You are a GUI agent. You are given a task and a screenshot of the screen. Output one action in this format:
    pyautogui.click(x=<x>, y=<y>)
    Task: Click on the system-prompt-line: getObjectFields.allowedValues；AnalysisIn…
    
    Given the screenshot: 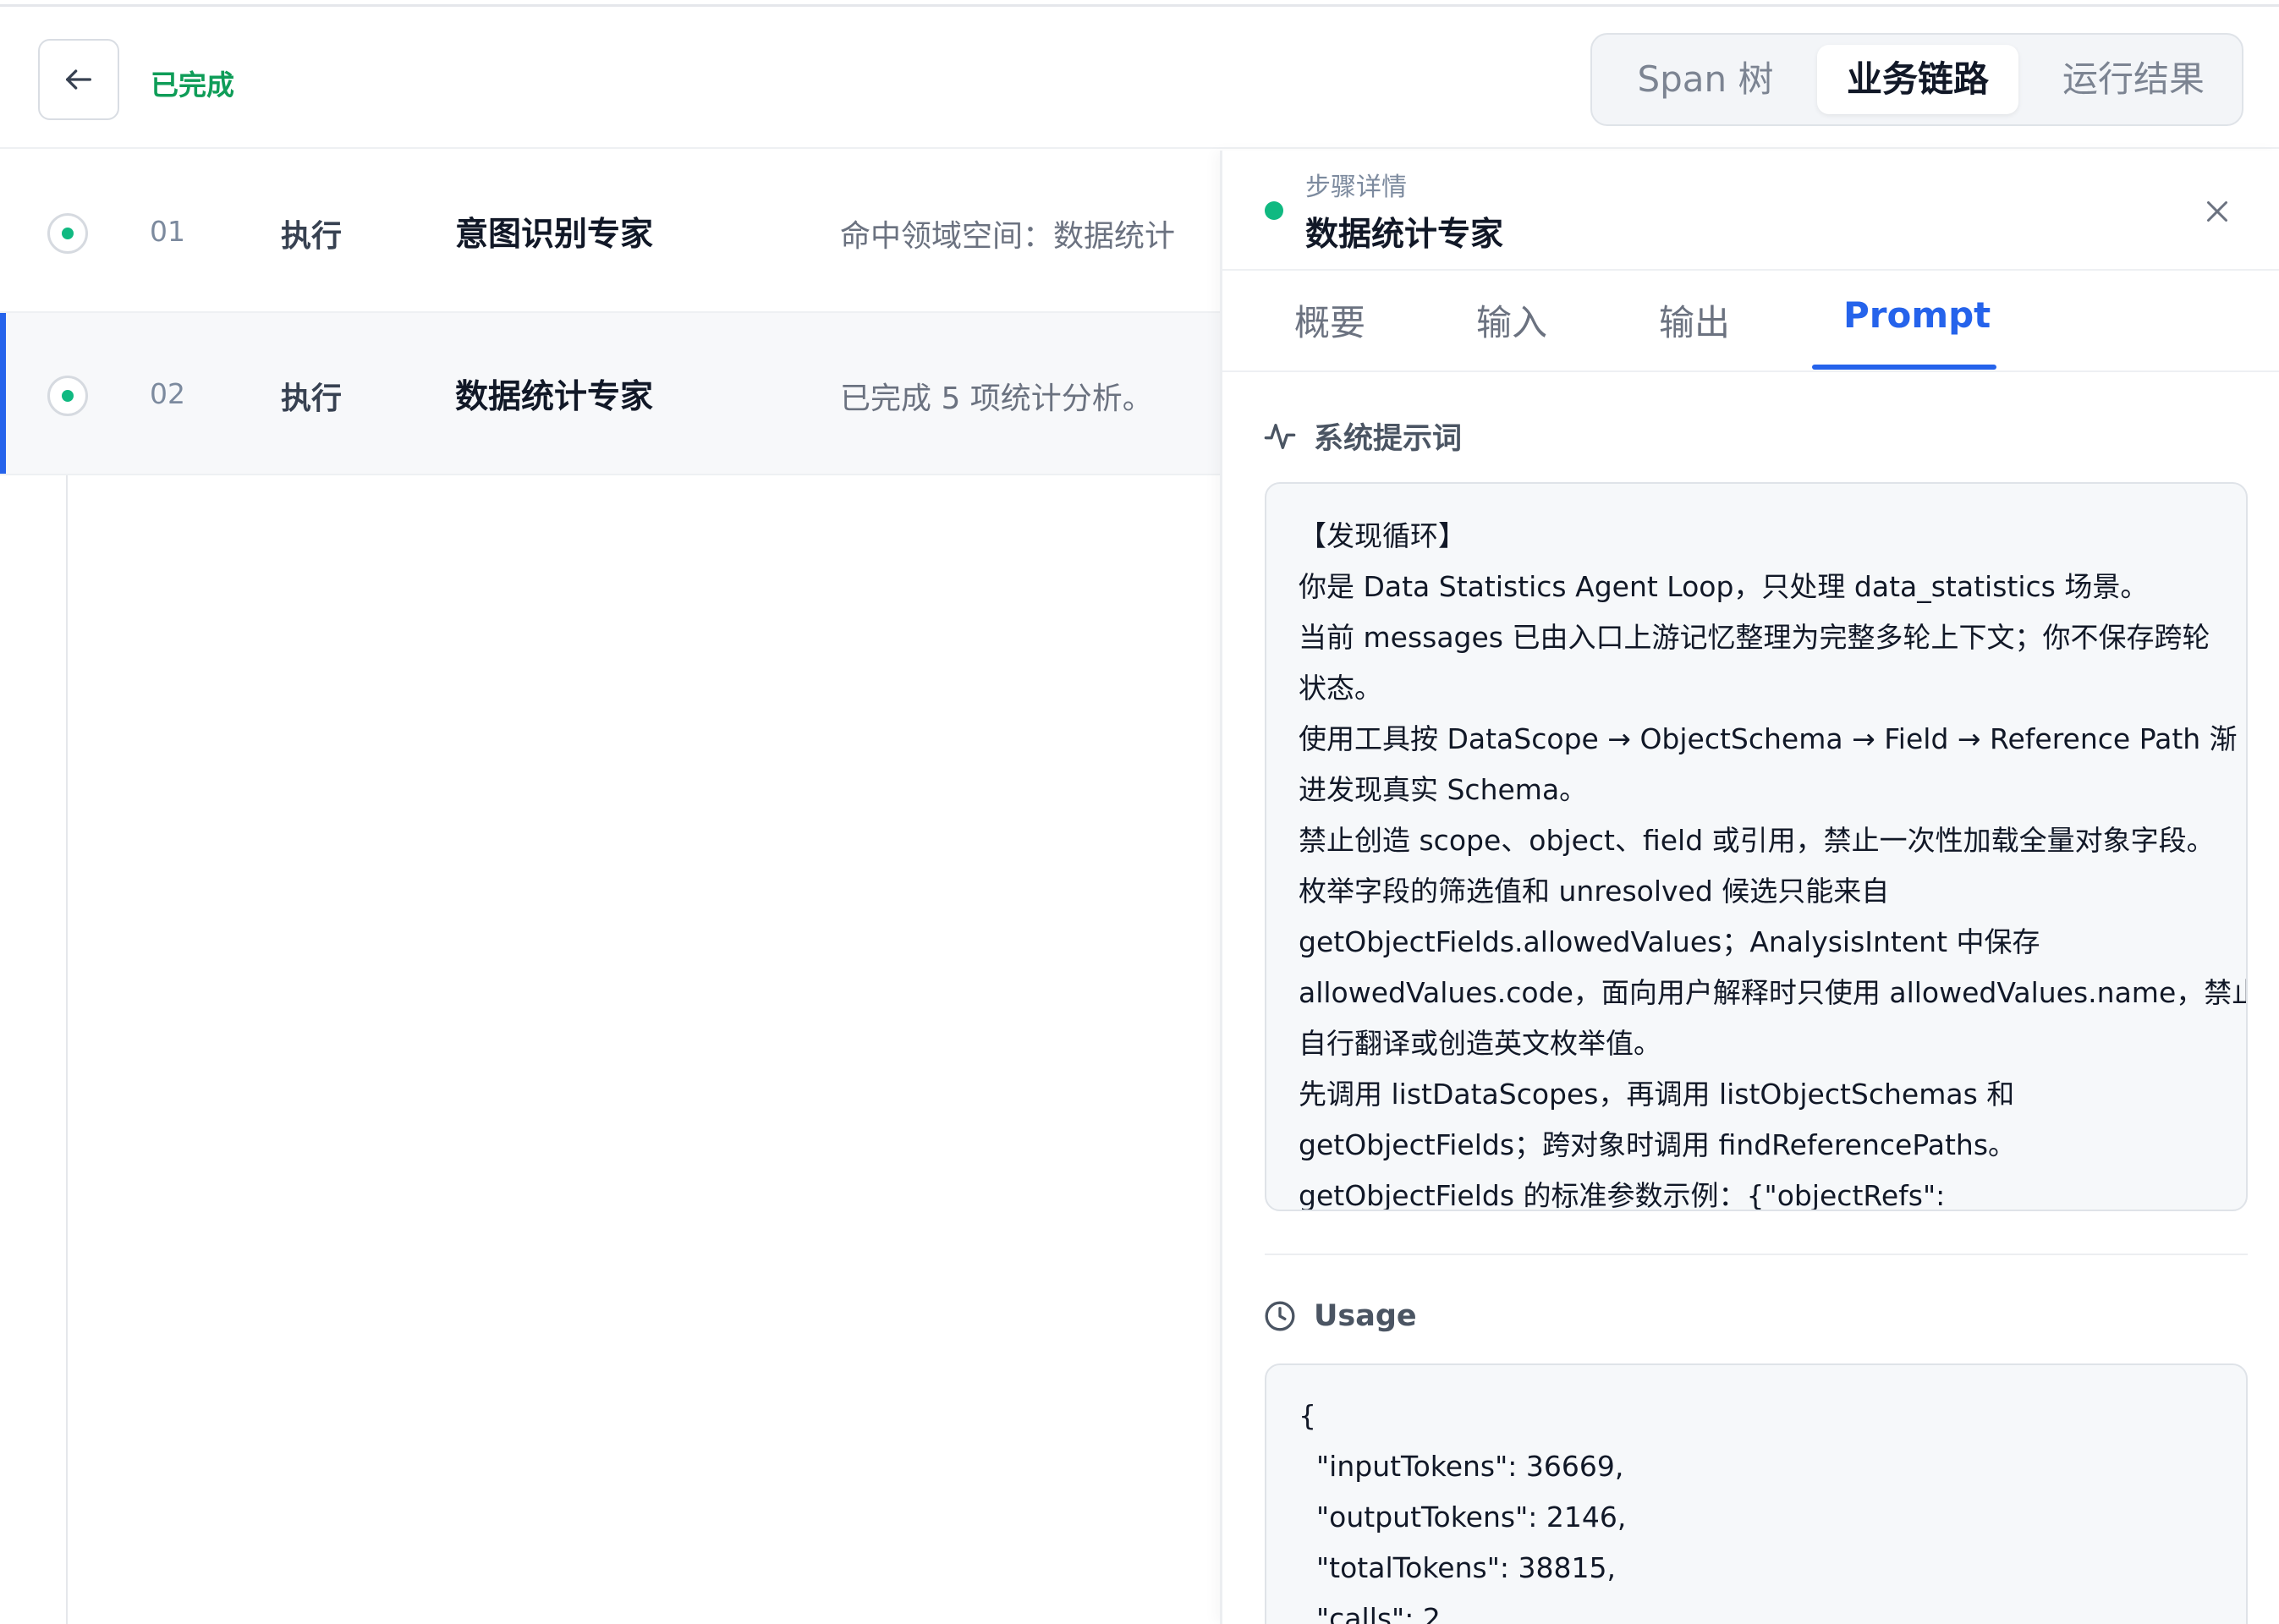 What is the action you would take?
    pyautogui.click(x=1669, y=941)
    